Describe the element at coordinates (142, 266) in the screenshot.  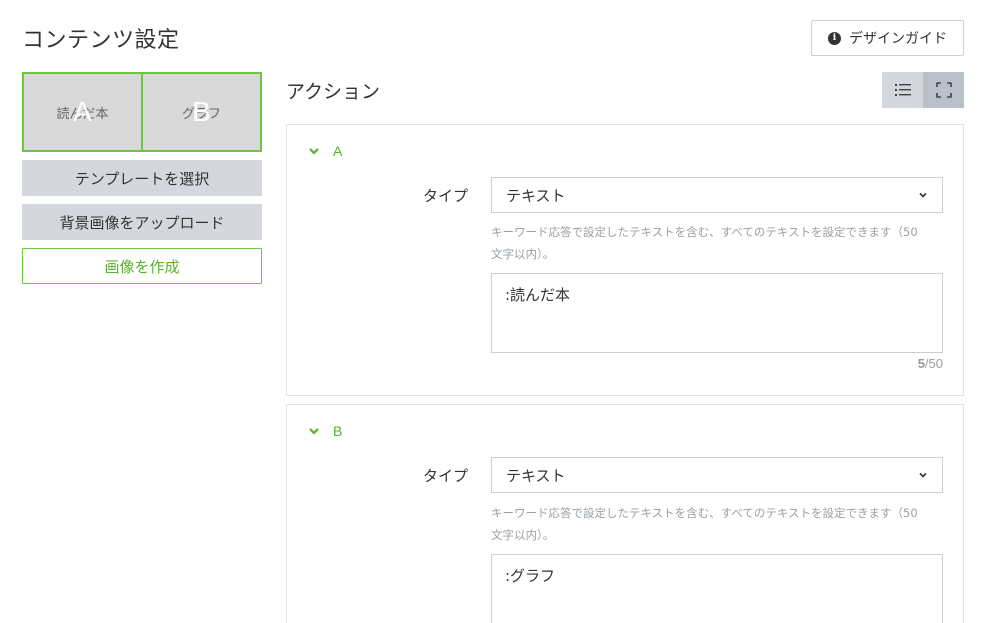
I see `create-image-button: 画像を作成` at that location.